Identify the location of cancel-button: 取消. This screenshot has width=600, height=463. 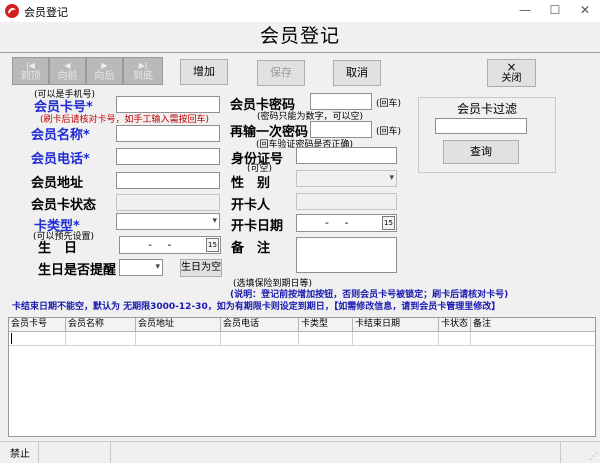
(357, 73).